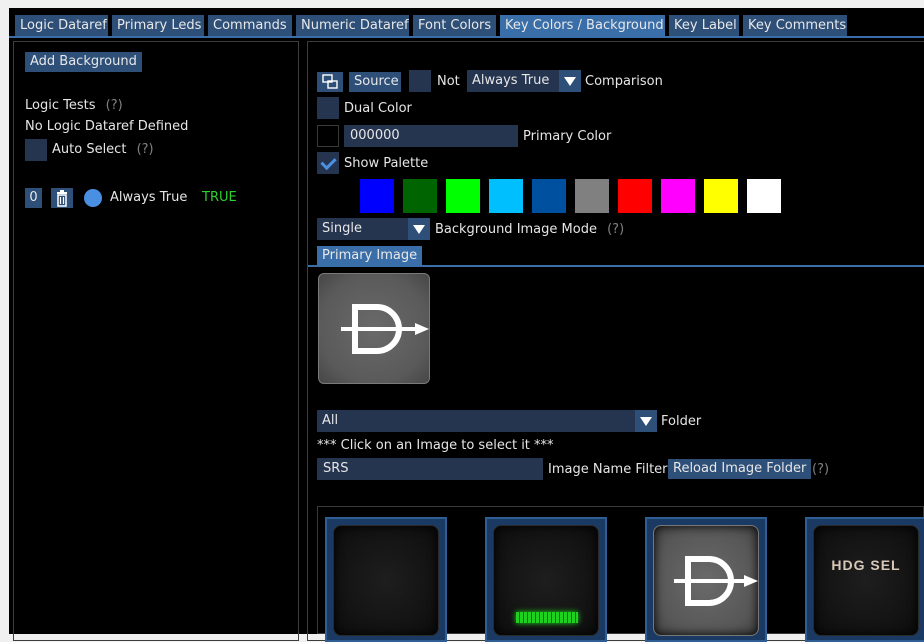 Image resolution: width=924 pixels, height=642 pixels. I want to click on dual-color-checkbox, so click(328, 108).